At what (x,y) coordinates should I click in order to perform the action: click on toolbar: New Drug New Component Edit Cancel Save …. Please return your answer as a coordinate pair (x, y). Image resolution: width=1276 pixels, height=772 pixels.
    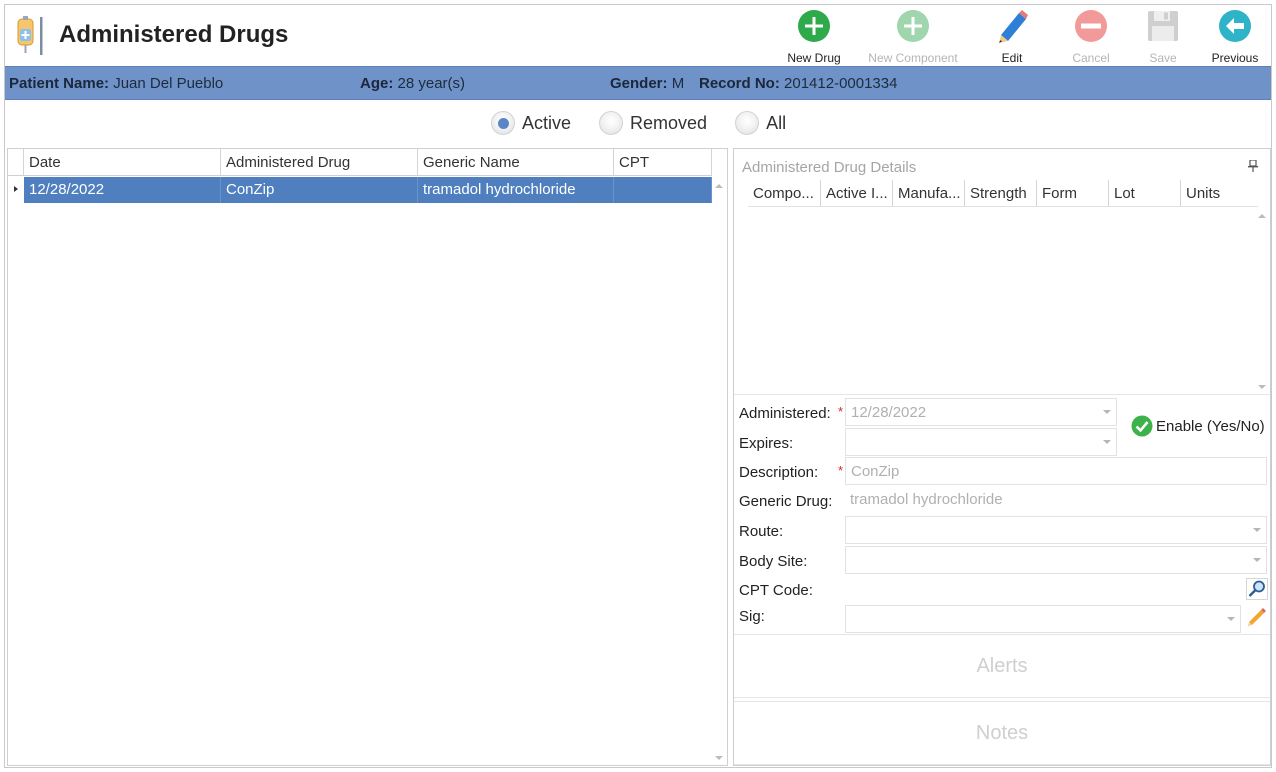
    Looking at the image, I should click on (1021, 38).